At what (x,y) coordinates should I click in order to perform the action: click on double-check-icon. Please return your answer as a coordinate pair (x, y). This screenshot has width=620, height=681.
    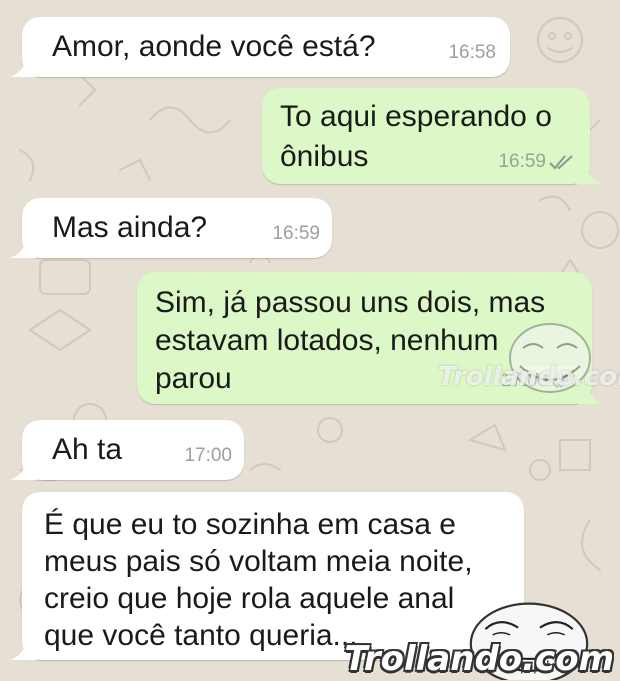
    Looking at the image, I should click on (561, 162).